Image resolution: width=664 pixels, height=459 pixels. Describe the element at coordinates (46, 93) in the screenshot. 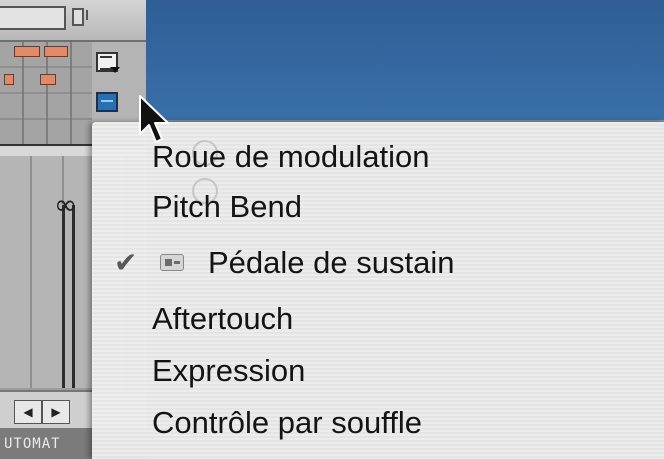

I see `note-lane` at that location.